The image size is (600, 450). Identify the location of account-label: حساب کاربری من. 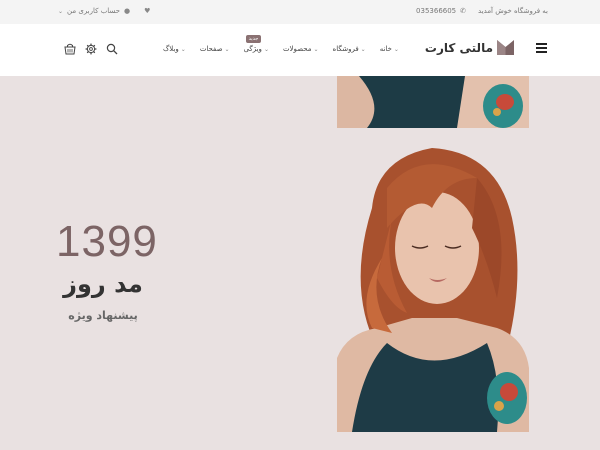
(93, 11).